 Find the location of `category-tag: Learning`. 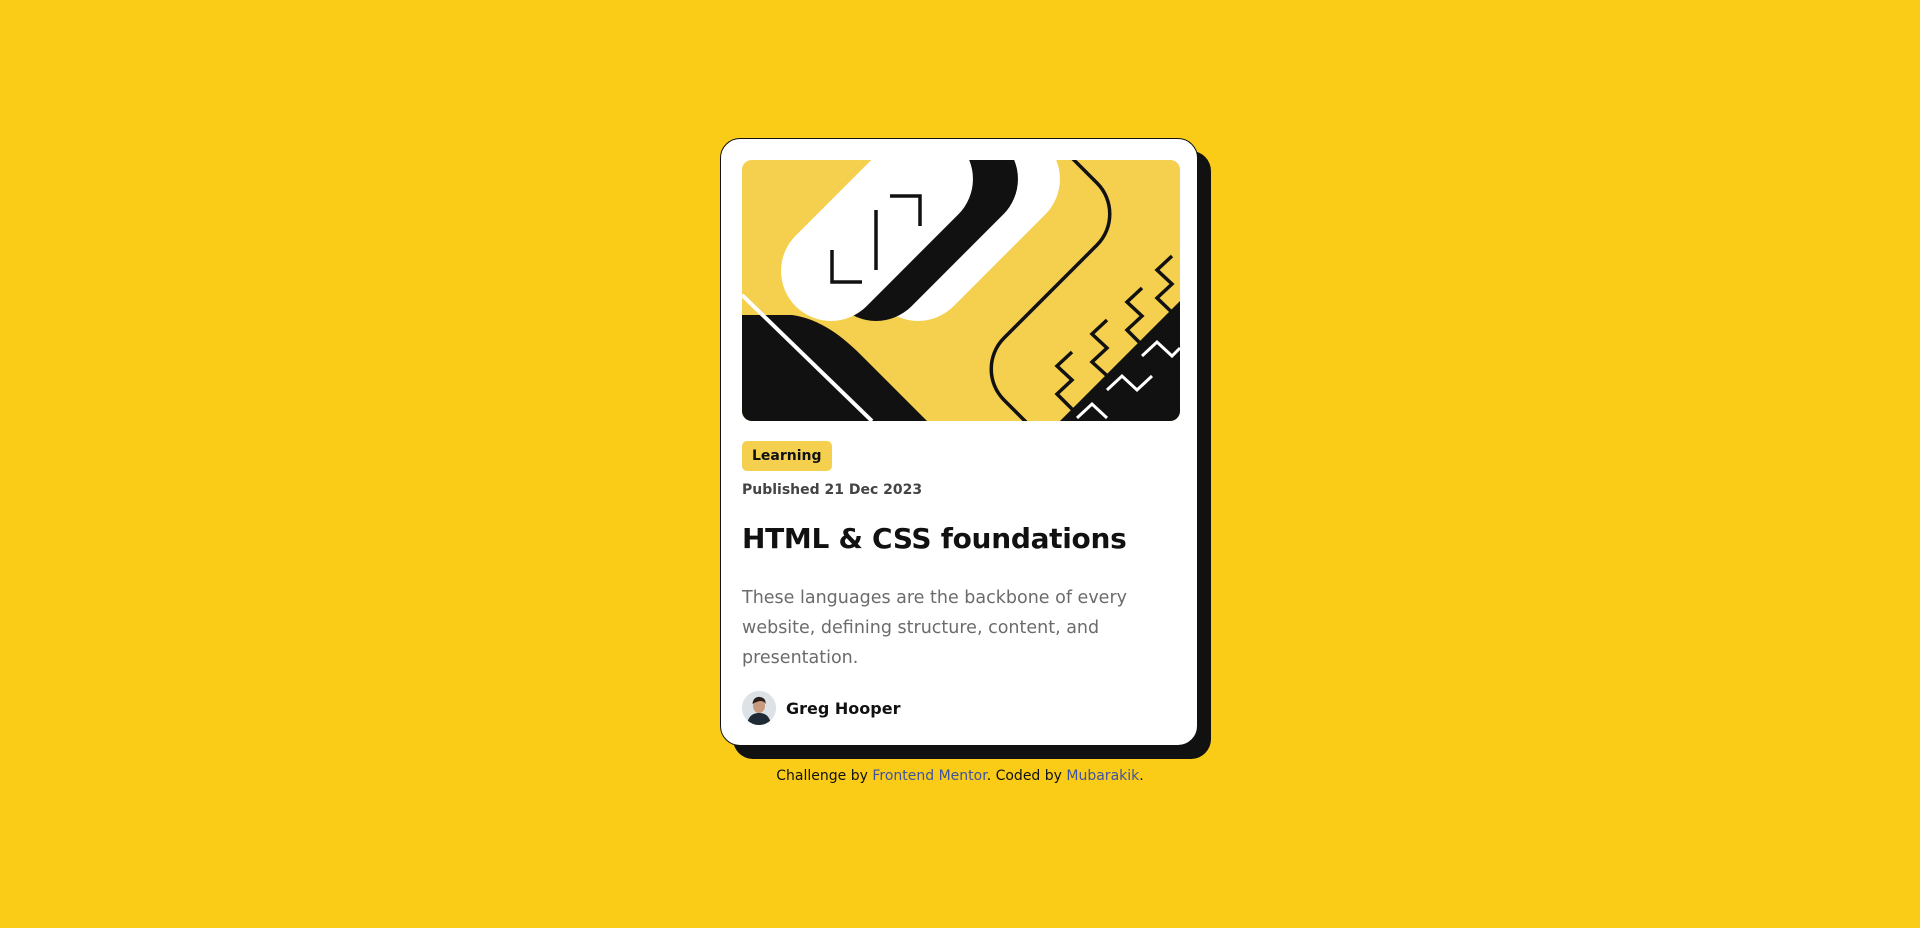

category-tag: Learning is located at coordinates (787, 456).